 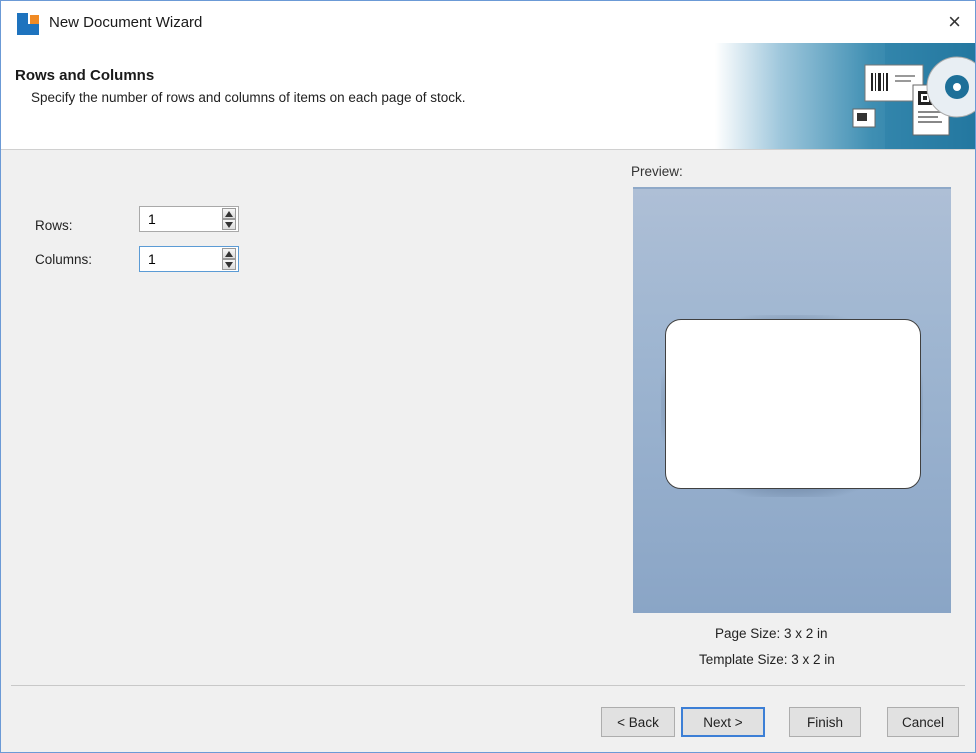 What do you see at coordinates (488, 22) in the screenshot?
I see `title-bar: New Document Wizard ×` at bounding box center [488, 22].